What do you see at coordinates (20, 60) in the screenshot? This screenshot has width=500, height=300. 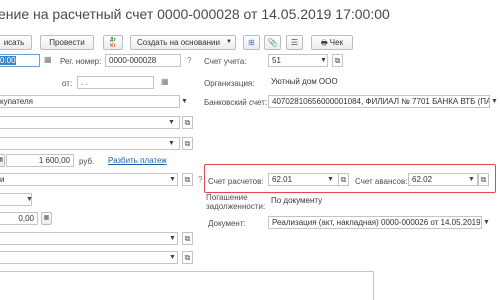 I see `date-field: 0:00` at bounding box center [20, 60].